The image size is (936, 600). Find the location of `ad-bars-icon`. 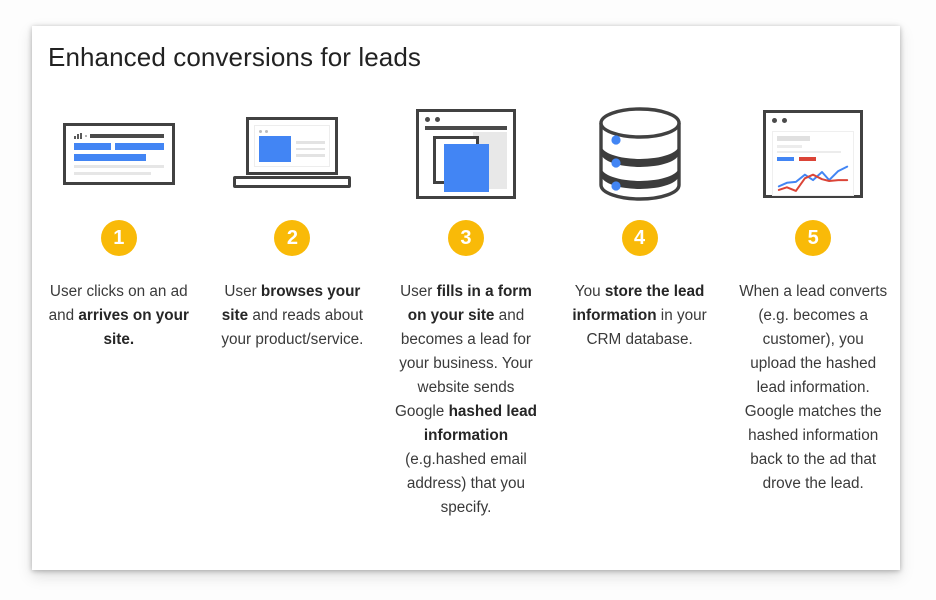

ad-bars-icon is located at coordinates (77, 136).